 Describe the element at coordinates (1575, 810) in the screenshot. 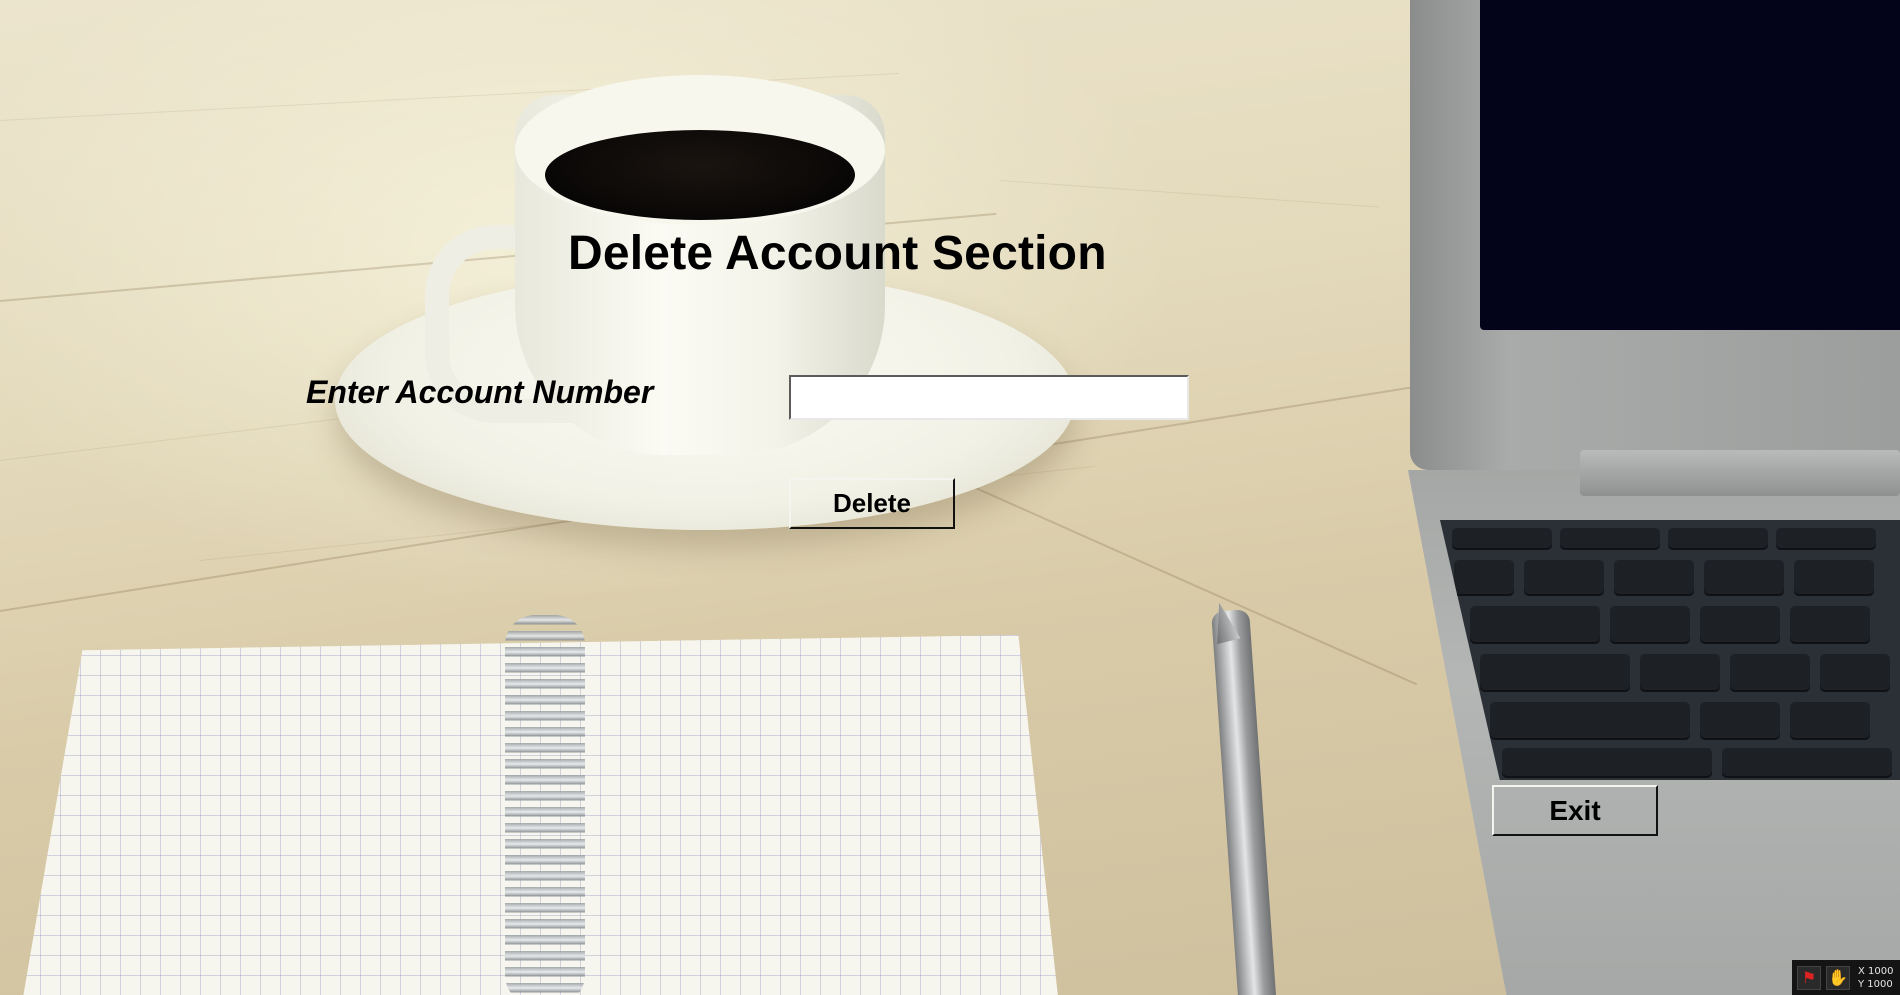

I see `exit-button: Exit` at that location.